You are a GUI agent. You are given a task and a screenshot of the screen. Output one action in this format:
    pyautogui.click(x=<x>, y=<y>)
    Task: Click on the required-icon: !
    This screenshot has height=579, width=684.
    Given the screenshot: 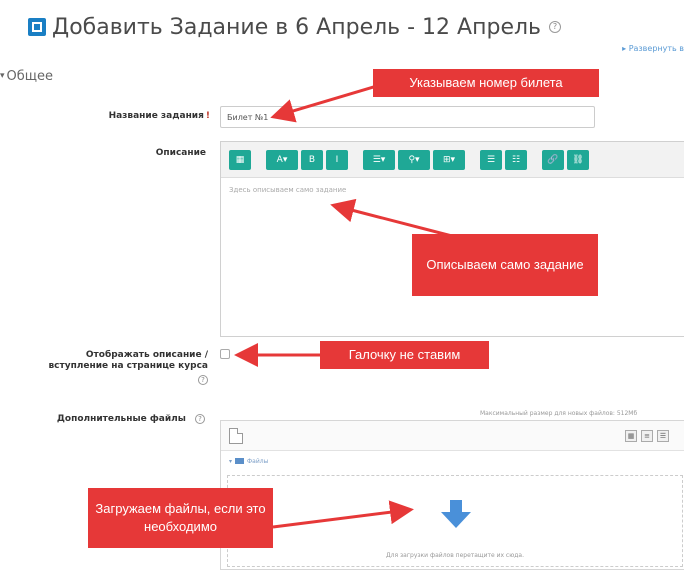 What is the action you would take?
    pyautogui.click(x=207, y=116)
    